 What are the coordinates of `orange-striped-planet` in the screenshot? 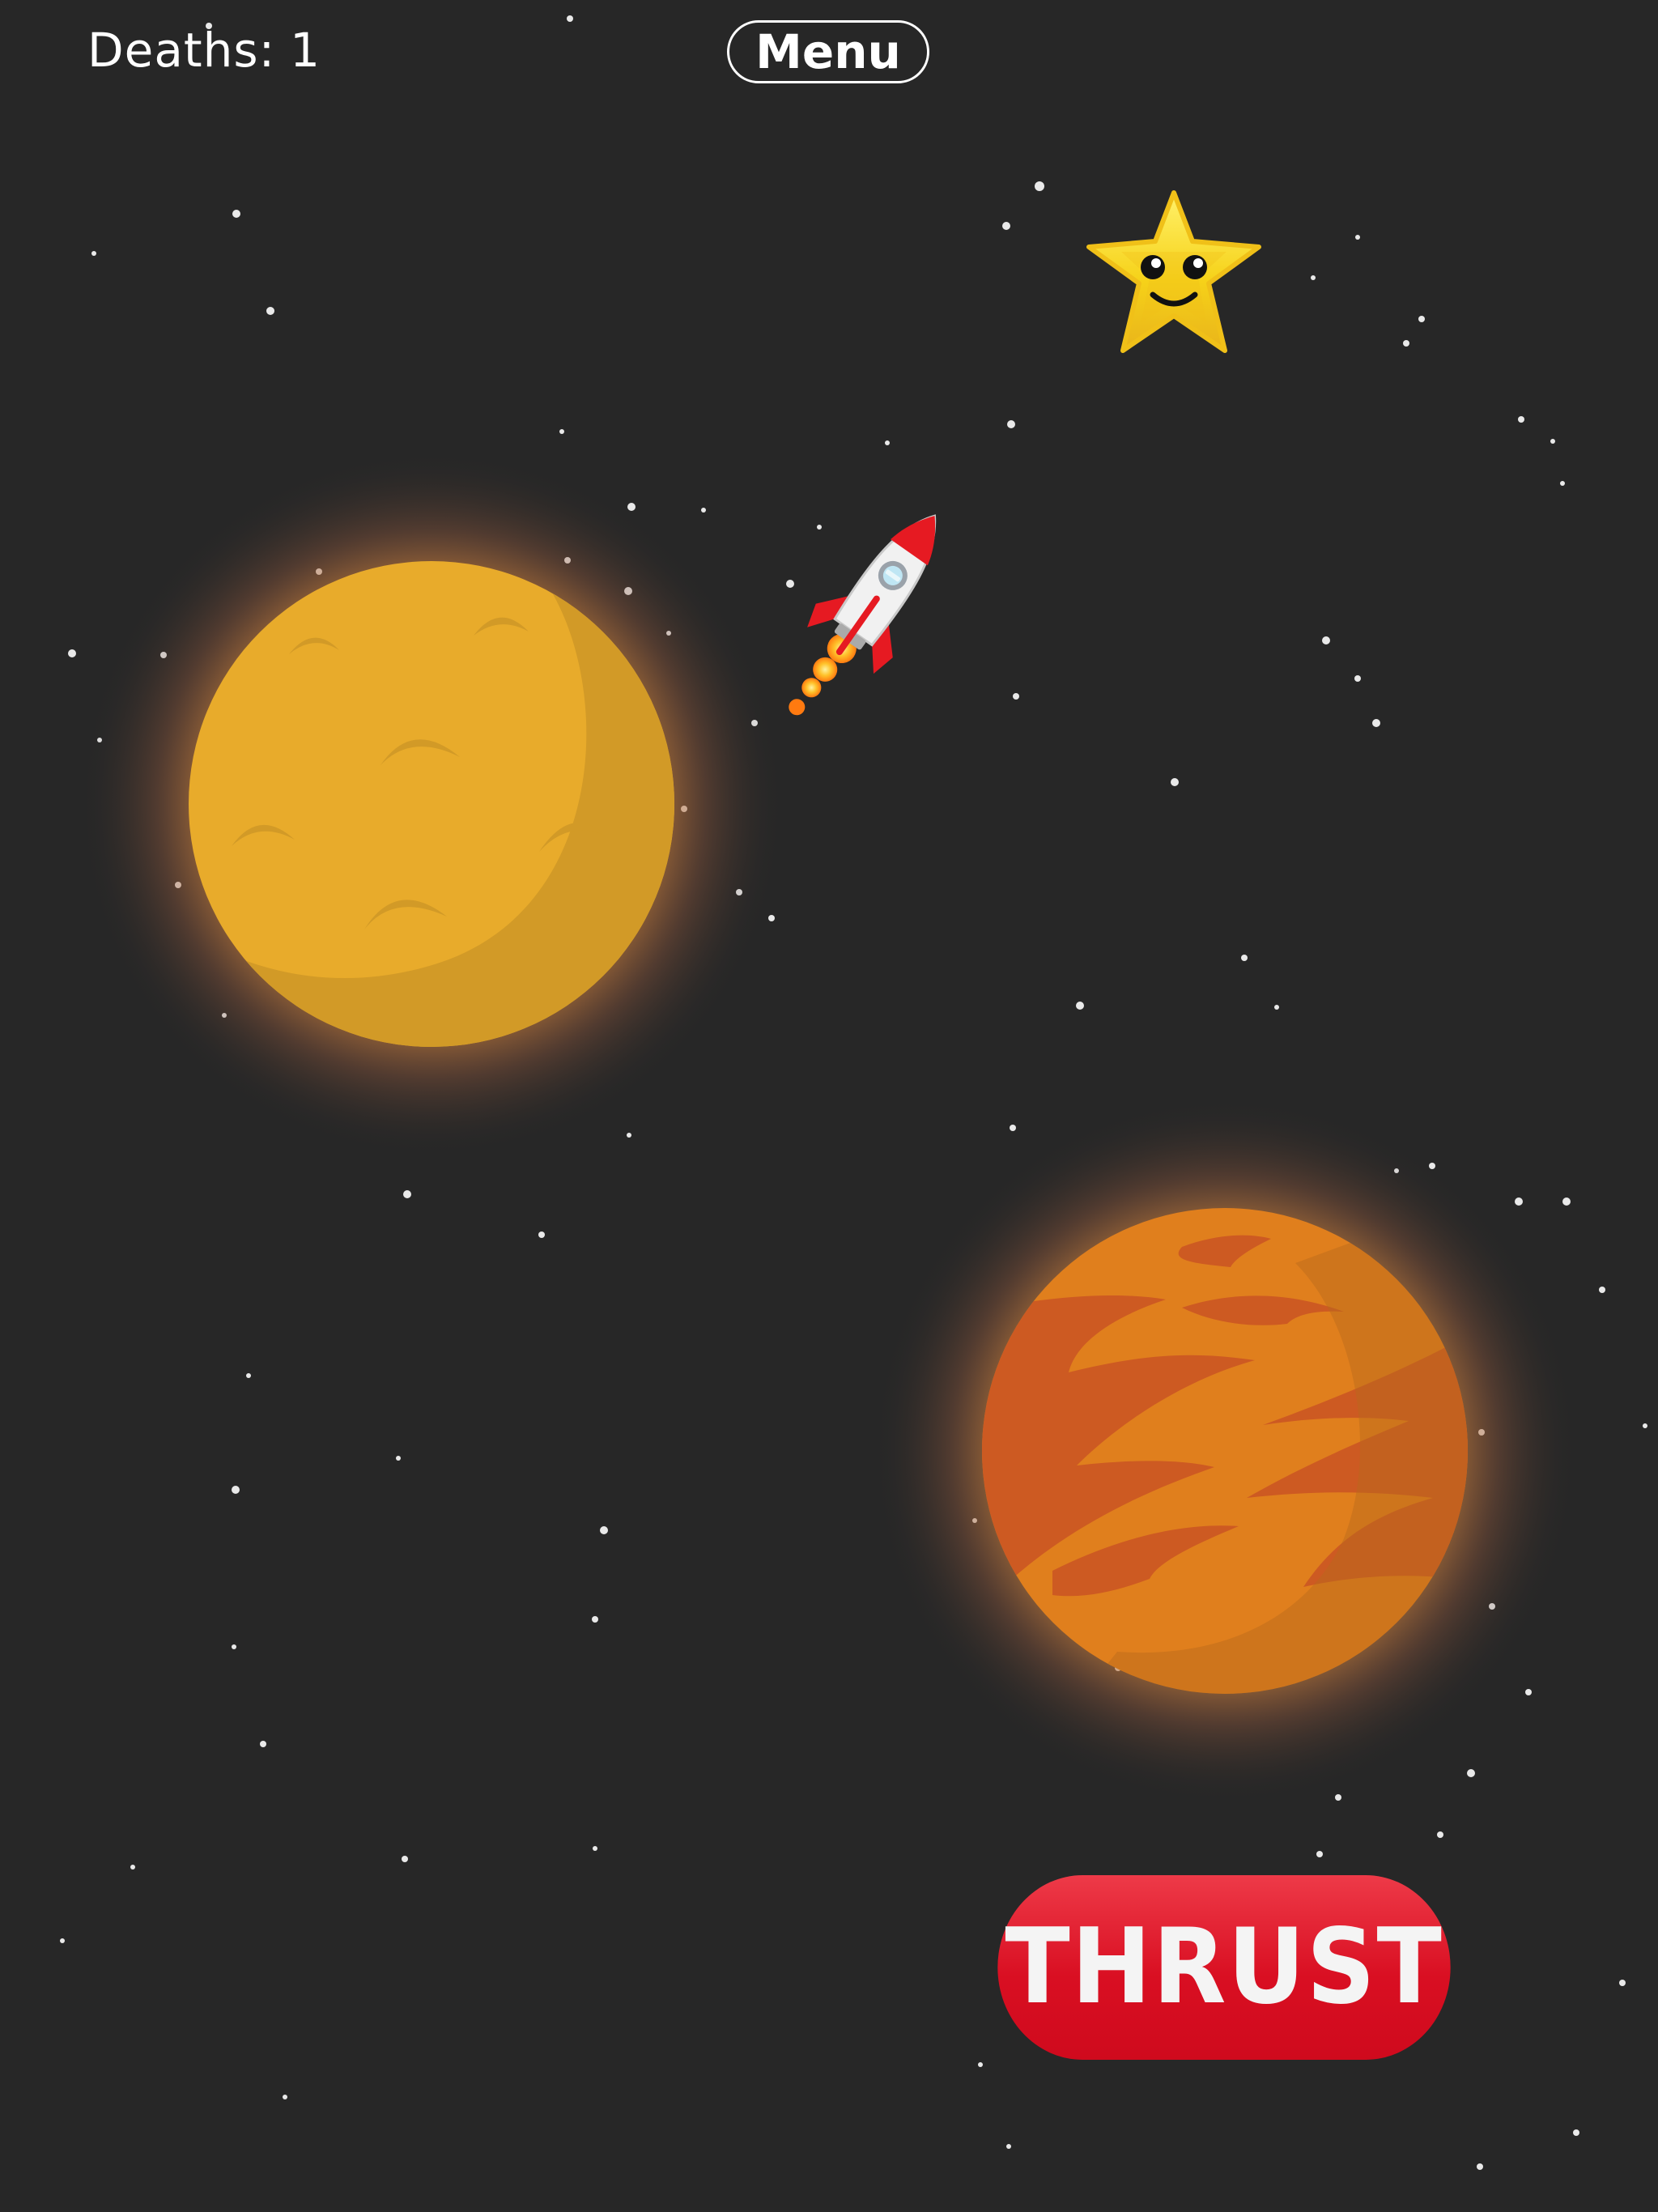 It's located at (1225, 1451).